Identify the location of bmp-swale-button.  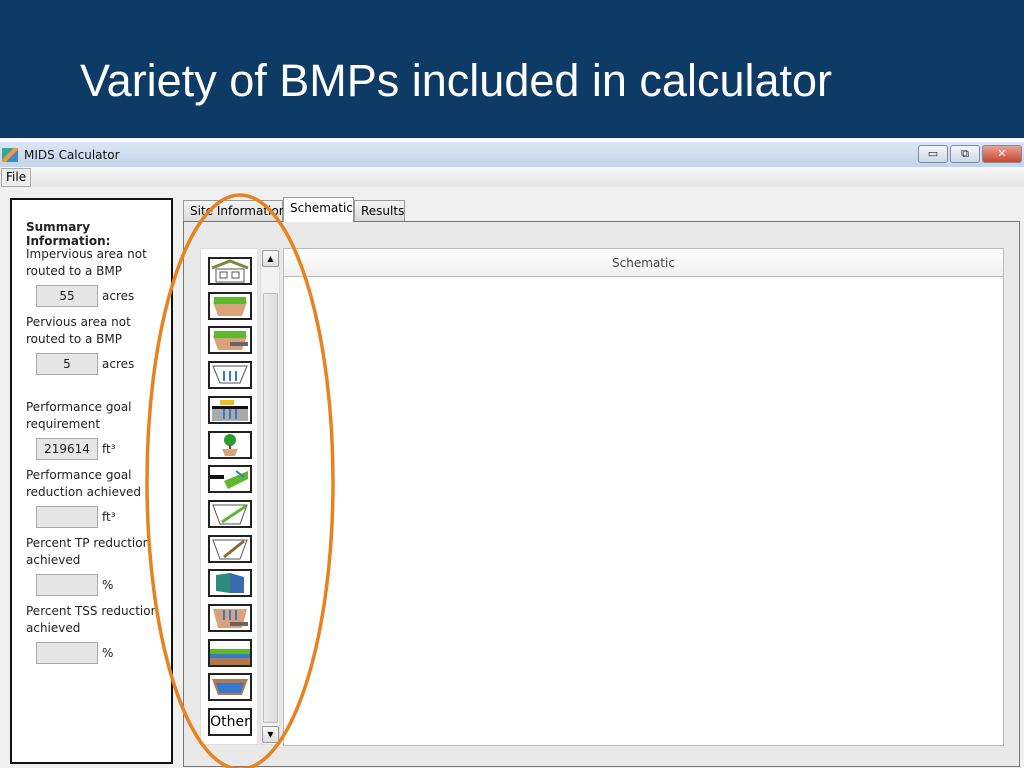
(230, 687).